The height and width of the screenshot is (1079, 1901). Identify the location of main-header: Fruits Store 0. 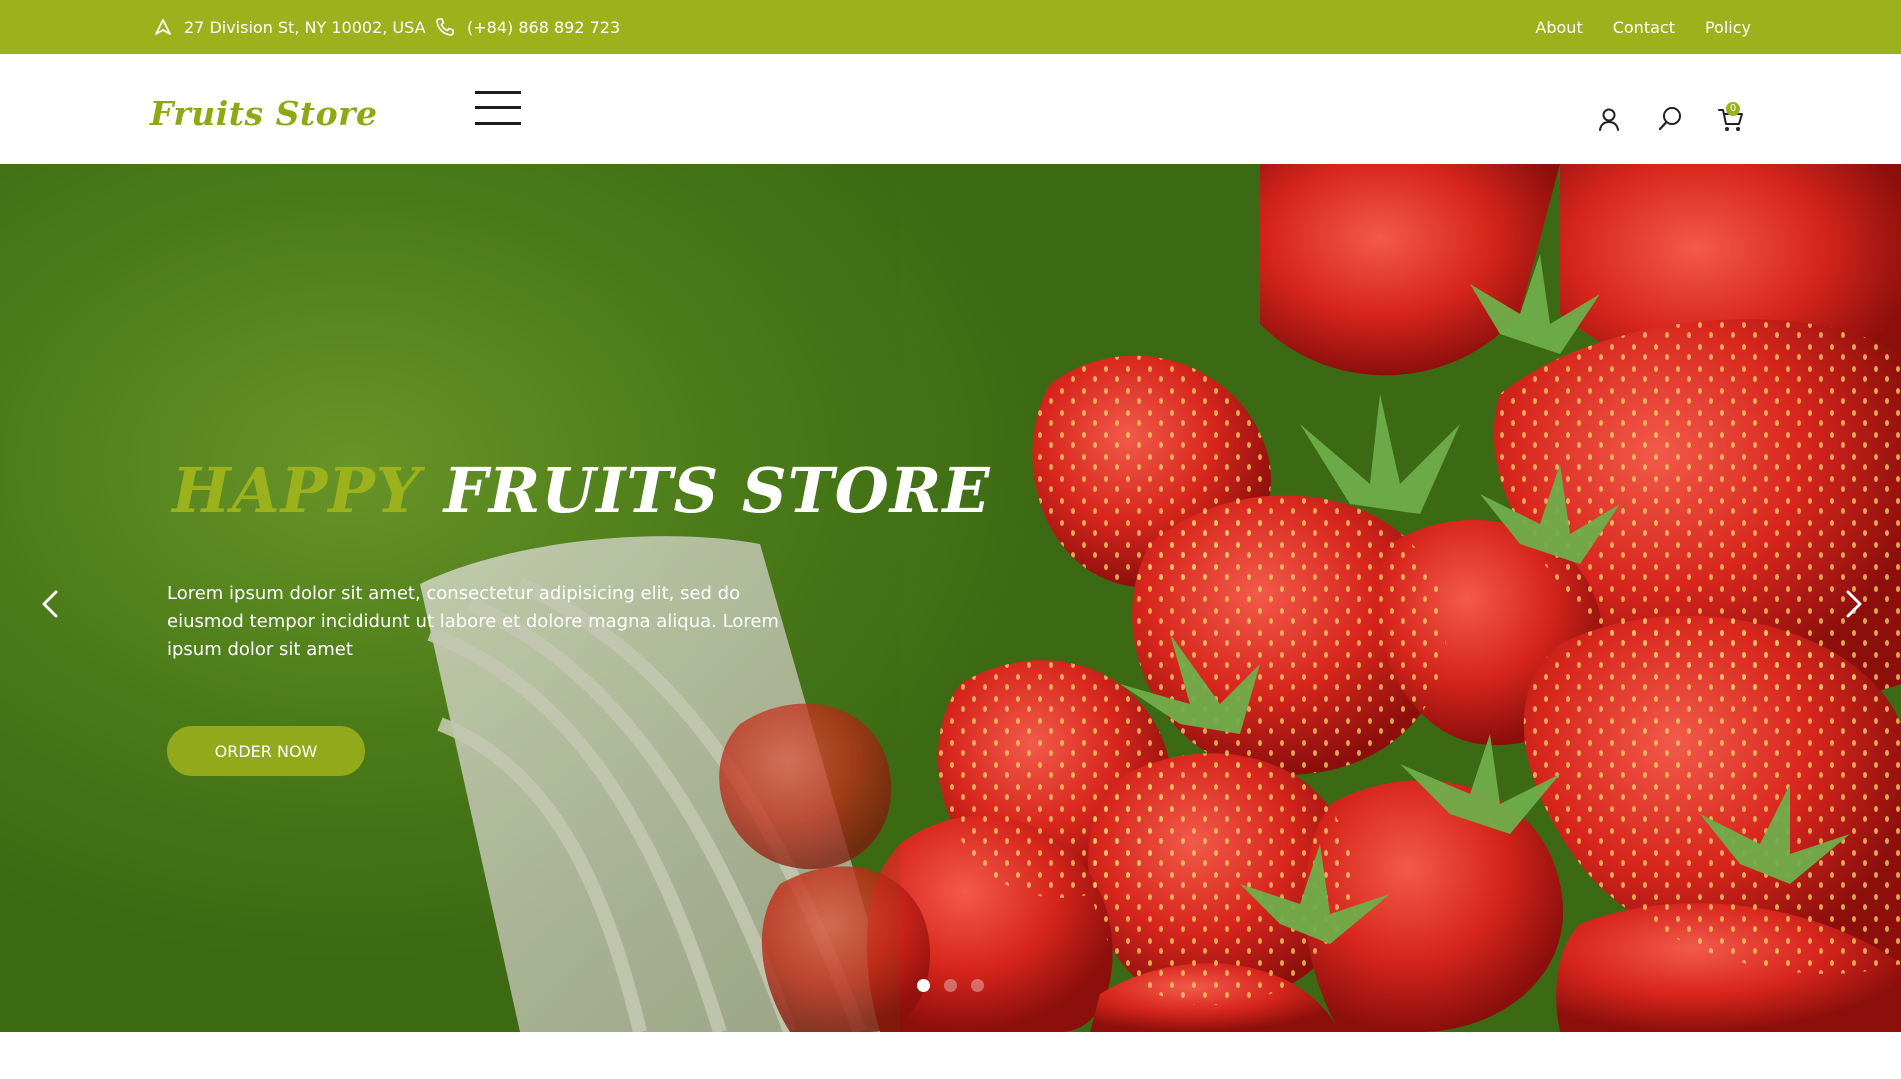
(950, 109).